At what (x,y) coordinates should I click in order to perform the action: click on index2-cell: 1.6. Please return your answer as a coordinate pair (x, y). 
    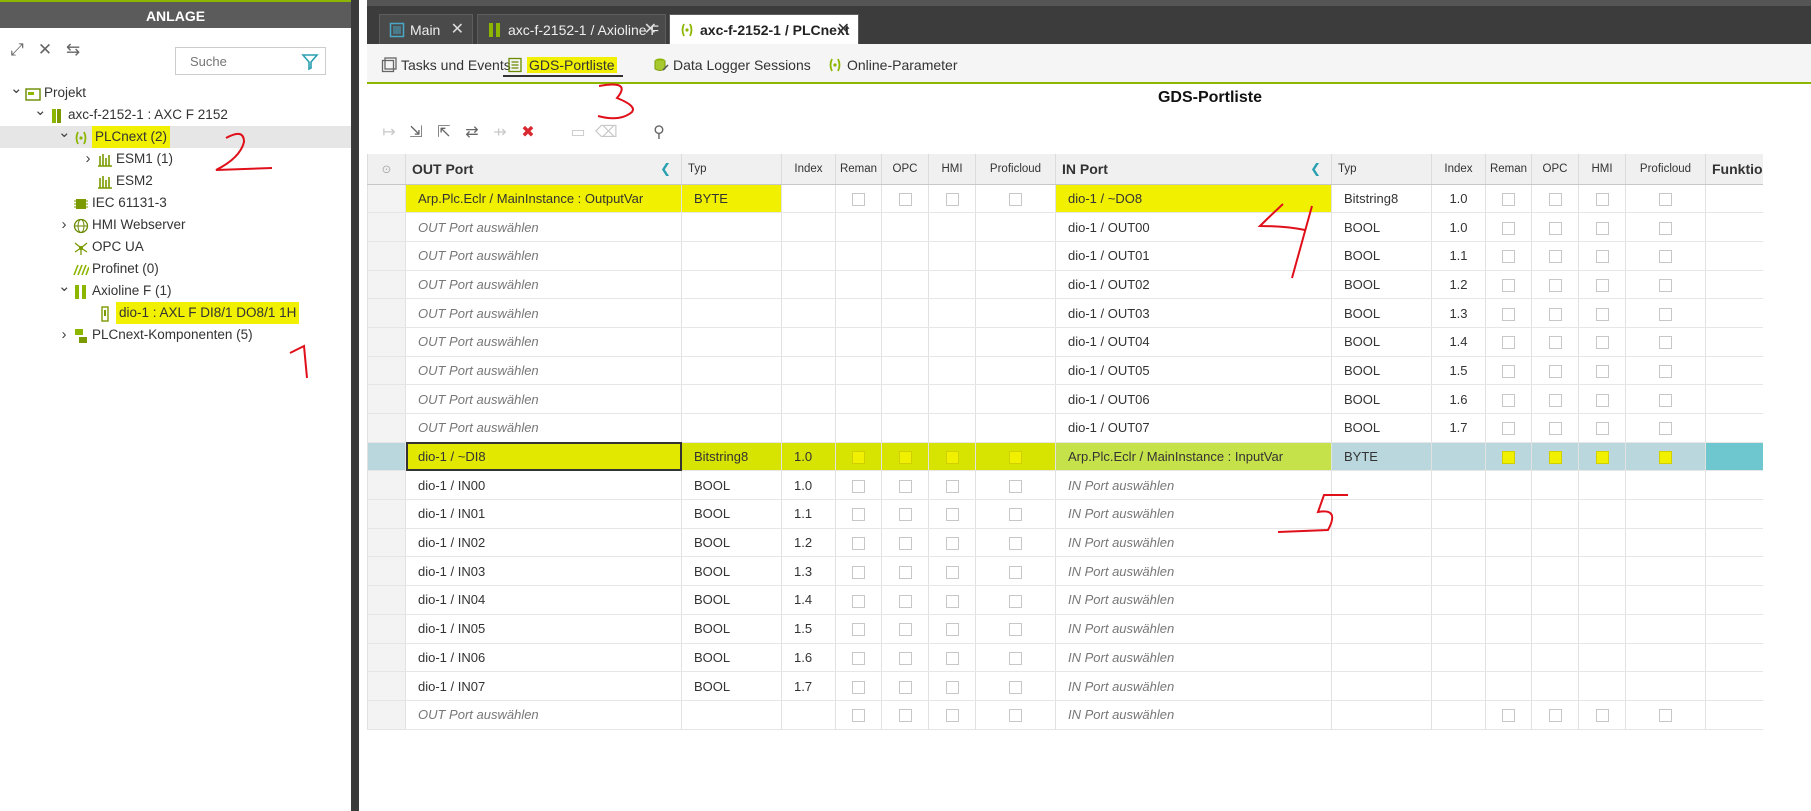
    Looking at the image, I should click on (1458, 399).